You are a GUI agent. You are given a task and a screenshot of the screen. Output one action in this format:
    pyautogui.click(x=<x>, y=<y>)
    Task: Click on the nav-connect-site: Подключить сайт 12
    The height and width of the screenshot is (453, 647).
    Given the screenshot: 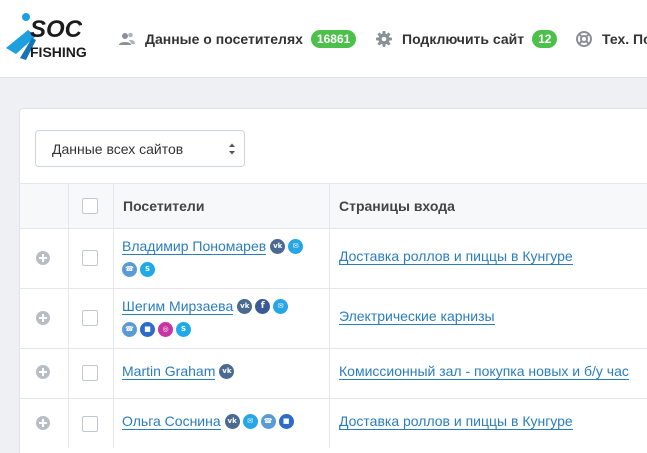 What is the action you would take?
    pyautogui.click(x=466, y=39)
    